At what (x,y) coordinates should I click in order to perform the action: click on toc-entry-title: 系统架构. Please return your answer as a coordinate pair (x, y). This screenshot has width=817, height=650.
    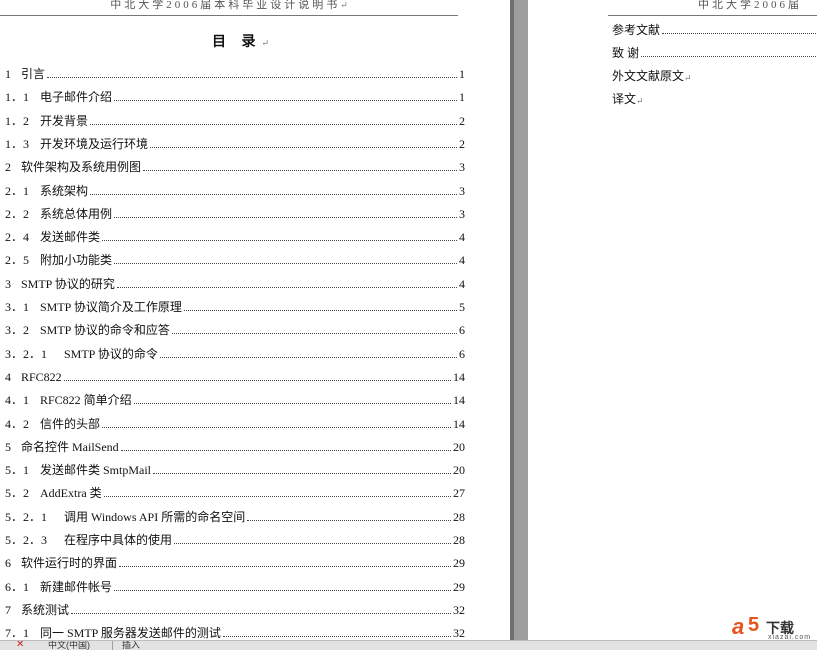
    Looking at the image, I should click on (64, 190).